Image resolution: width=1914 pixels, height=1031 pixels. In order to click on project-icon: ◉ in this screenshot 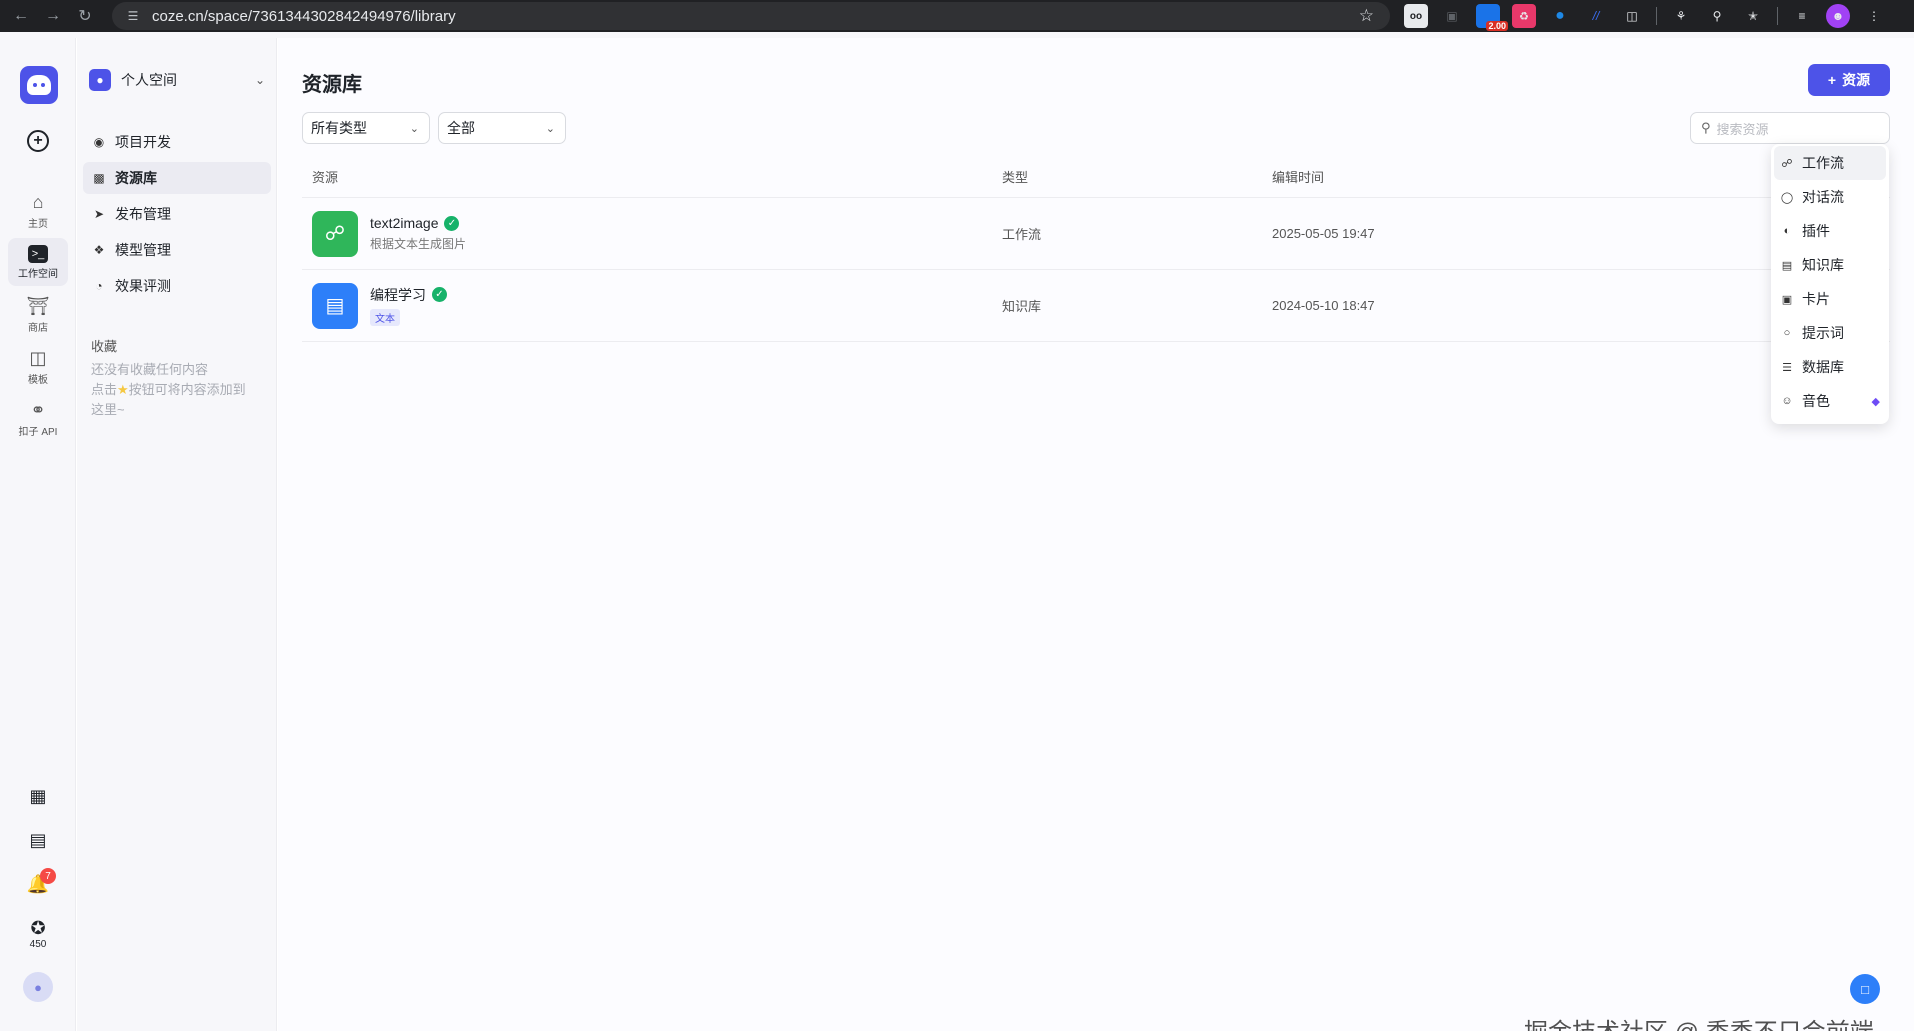, I will do `click(99, 142)`.